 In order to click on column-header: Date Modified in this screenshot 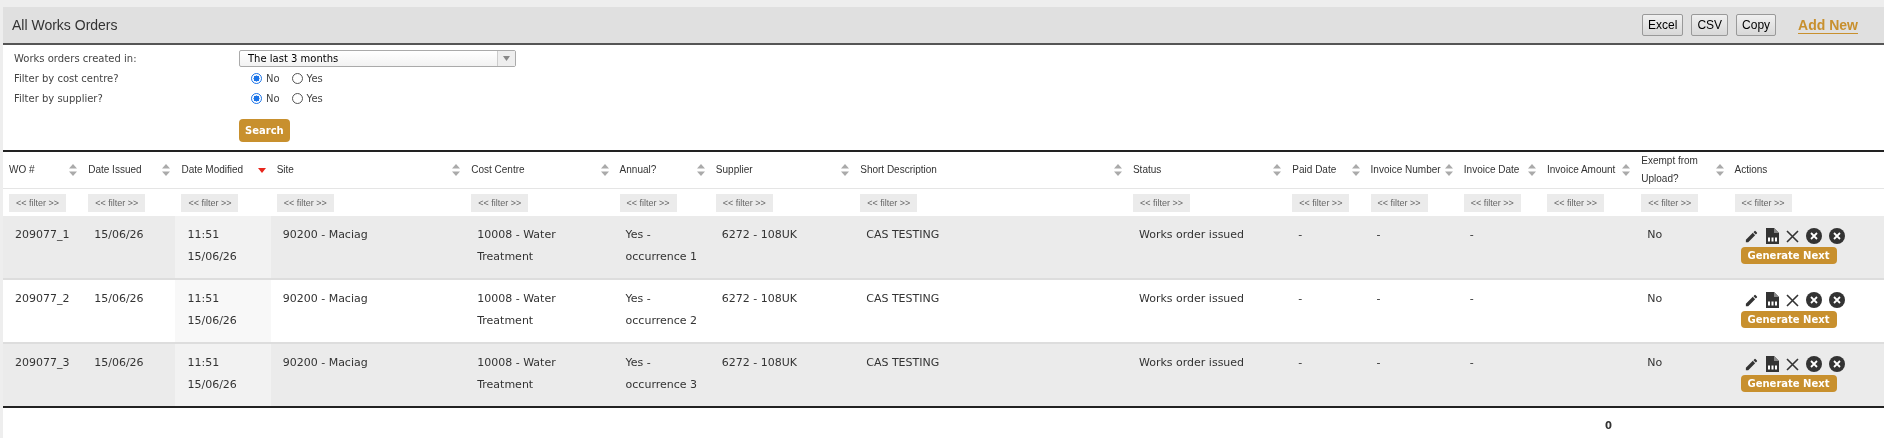, I will do `click(212, 170)`.